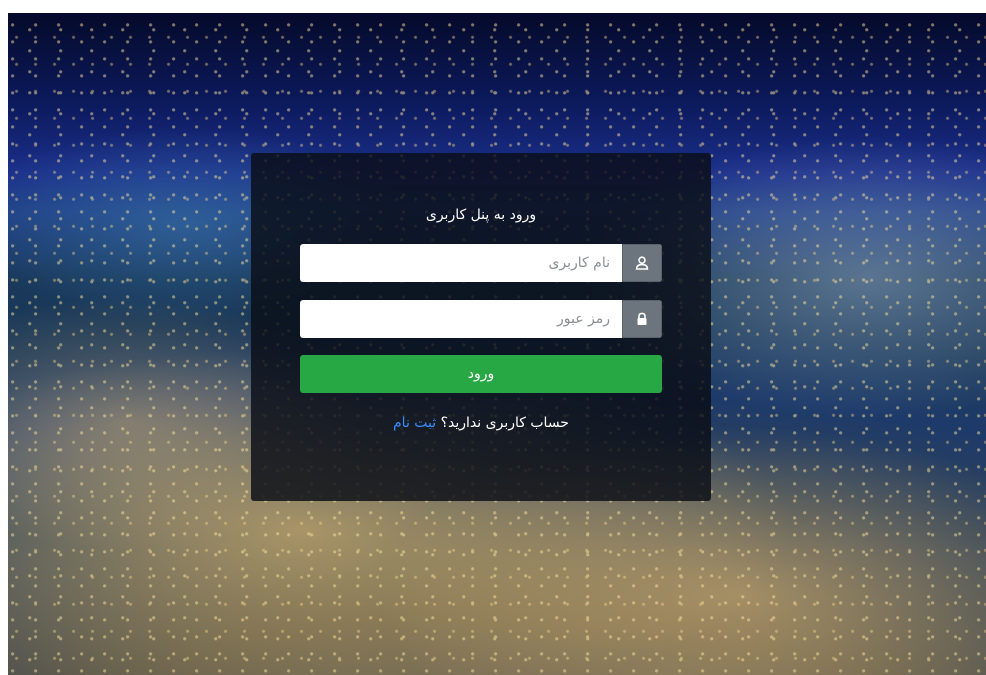 This screenshot has width=986, height=675. Describe the element at coordinates (642, 319) in the screenshot. I see `lock-icon` at that location.